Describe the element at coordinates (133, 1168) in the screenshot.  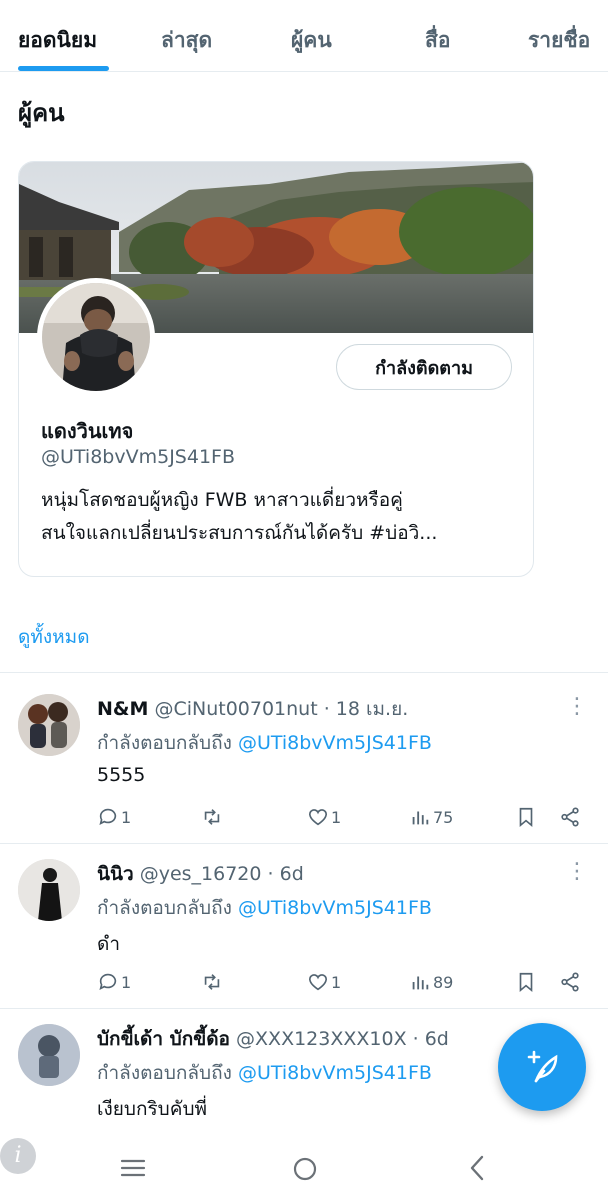
I see `menu-lines-icon` at that location.